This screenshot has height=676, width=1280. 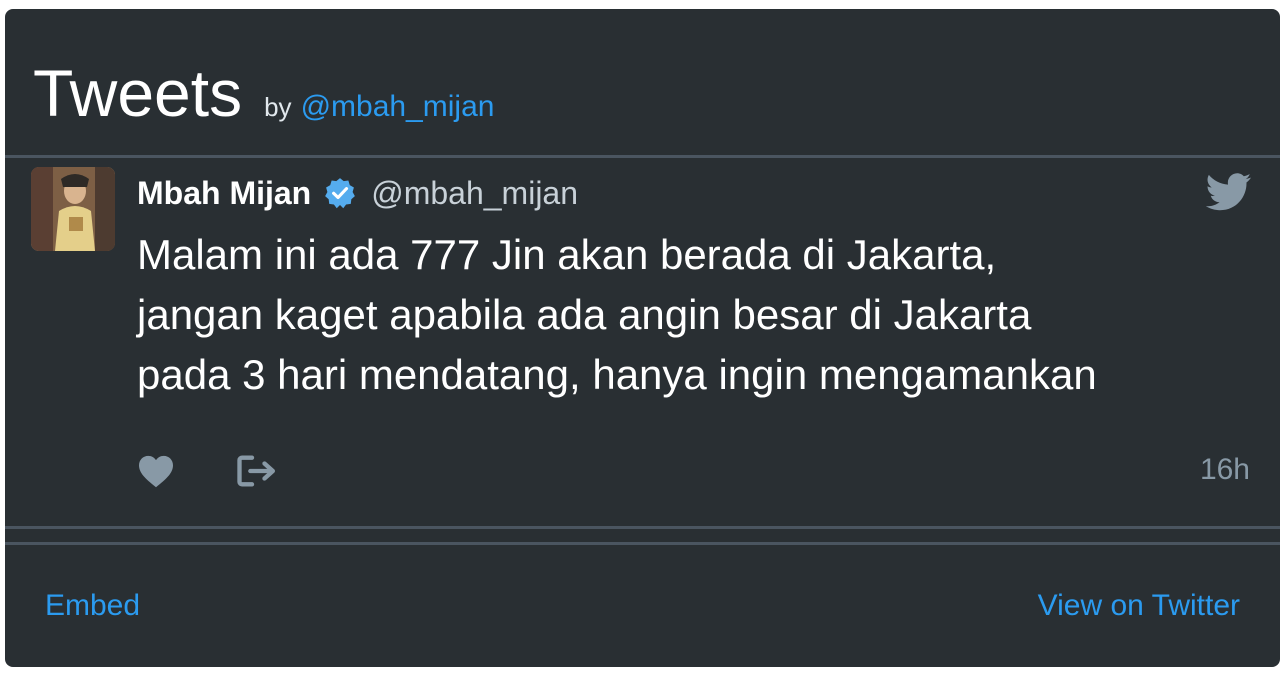 I want to click on timeline-by-label: by, so click(x=278, y=107).